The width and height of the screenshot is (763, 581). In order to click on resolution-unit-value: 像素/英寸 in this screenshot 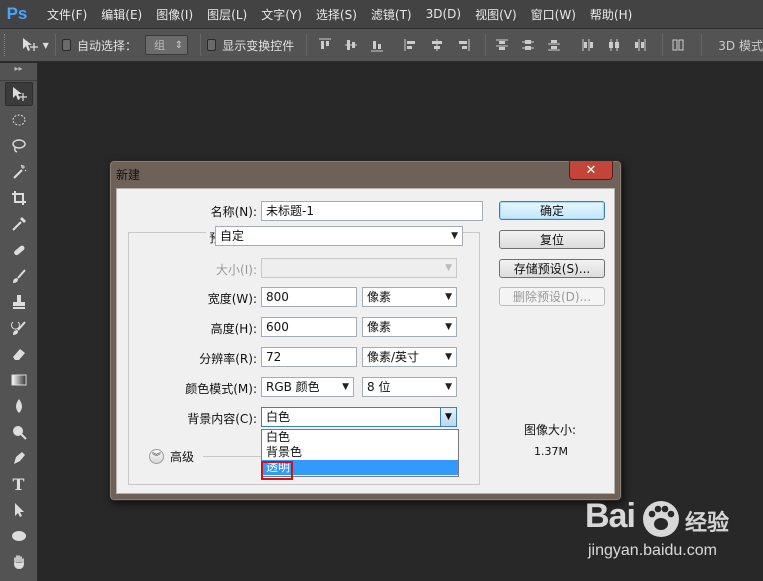, I will do `click(393, 357)`.